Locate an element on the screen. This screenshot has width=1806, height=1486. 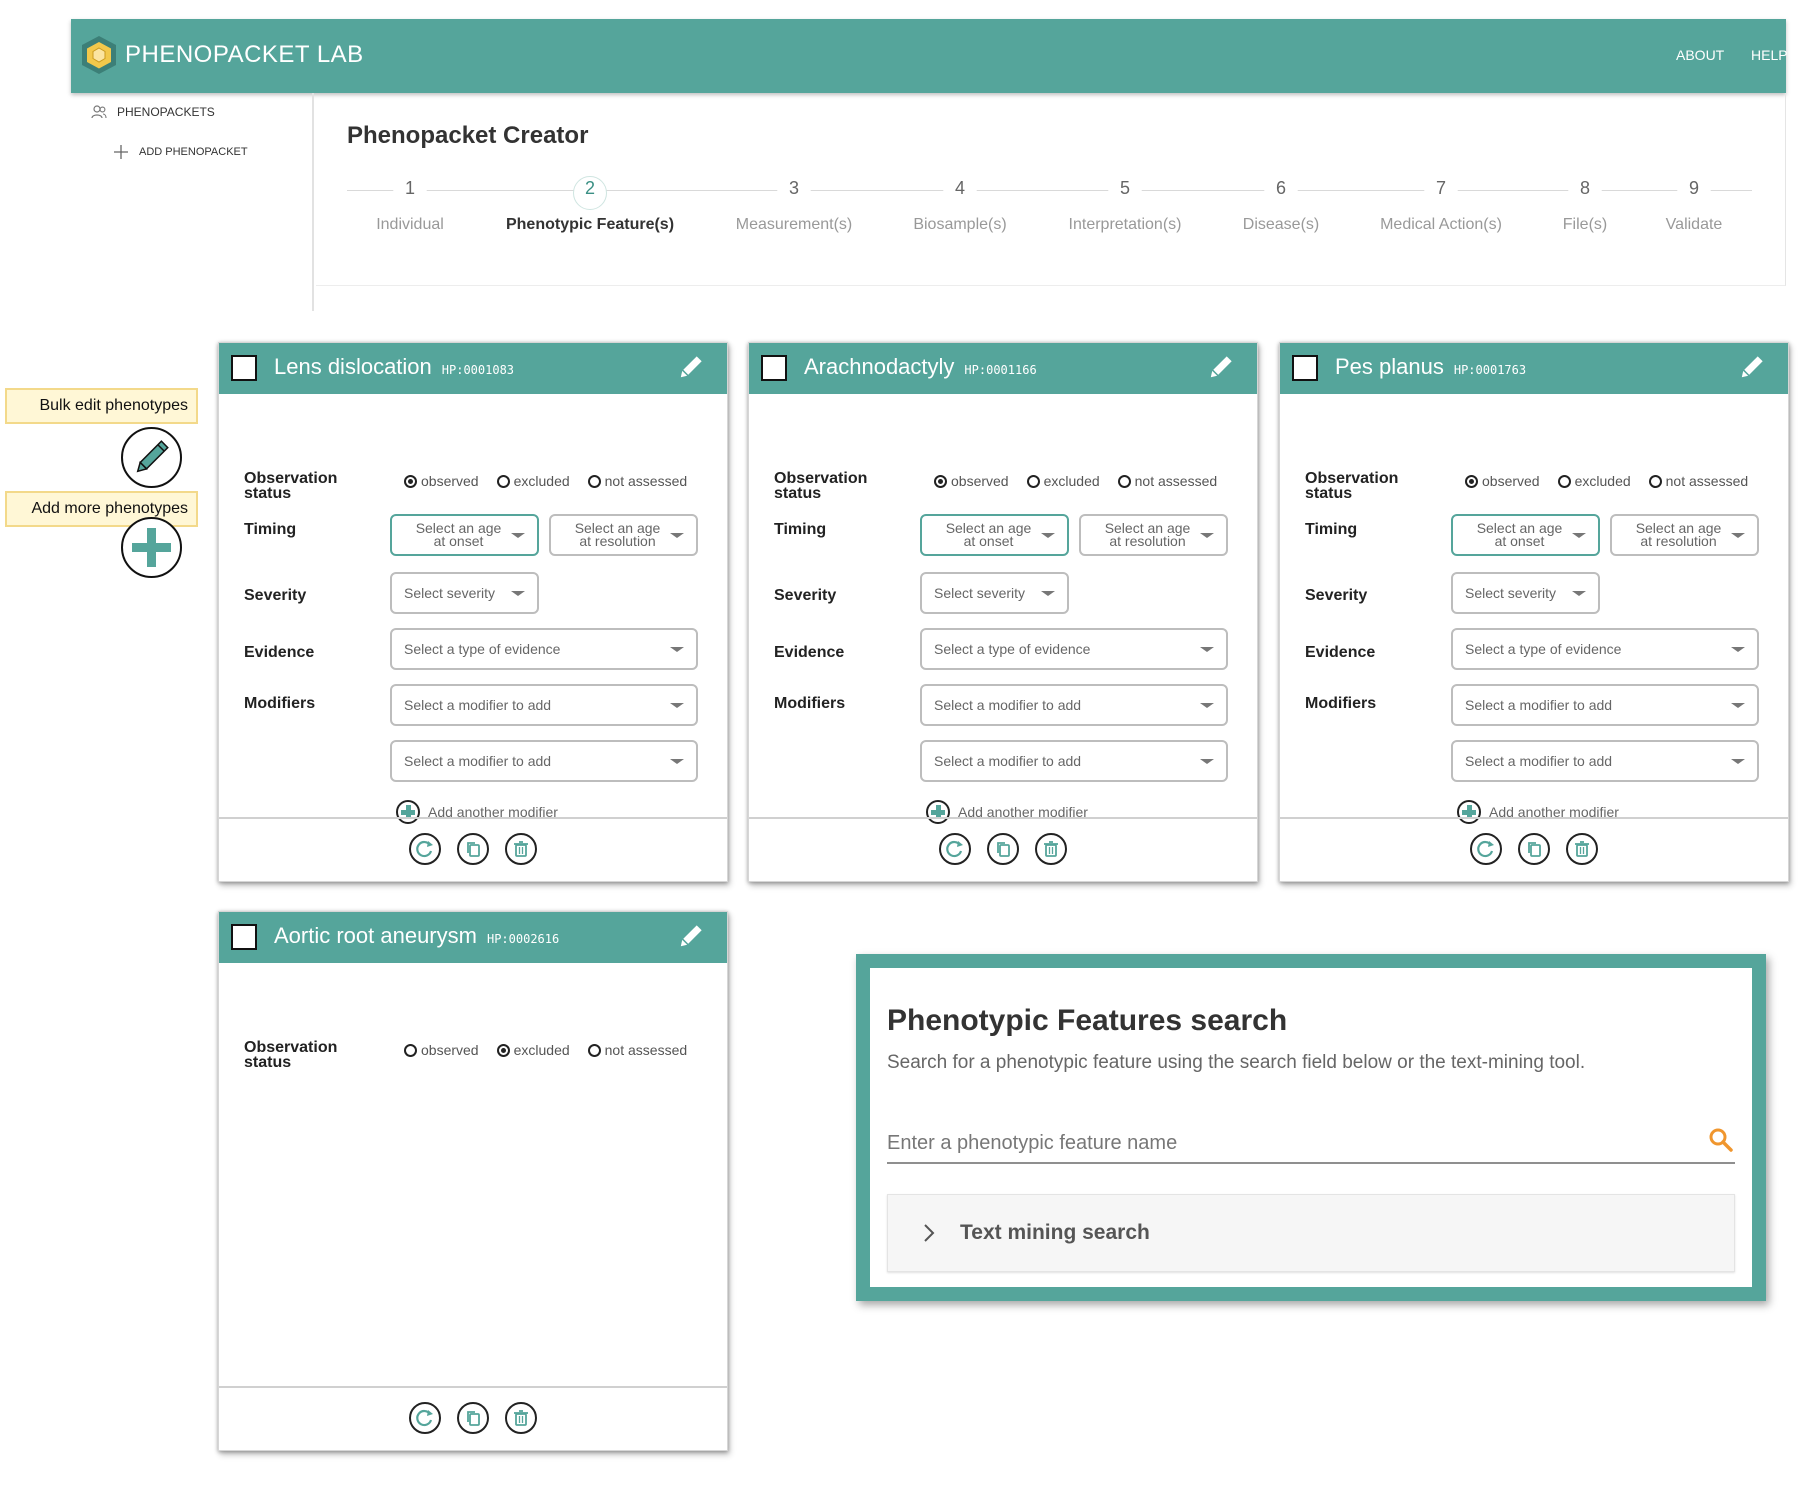
select-text: Select a type of evidence is located at coordinates (482, 649).